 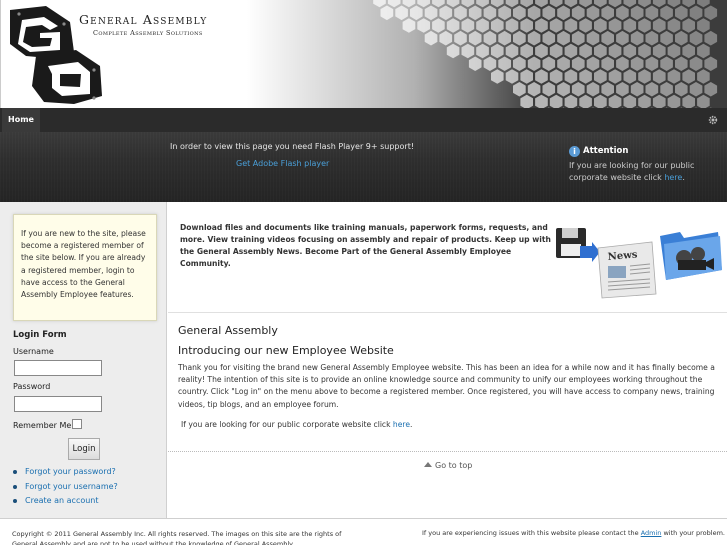 What do you see at coordinates (447, 451) in the screenshot?
I see `divider` at bounding box center [447, 451].